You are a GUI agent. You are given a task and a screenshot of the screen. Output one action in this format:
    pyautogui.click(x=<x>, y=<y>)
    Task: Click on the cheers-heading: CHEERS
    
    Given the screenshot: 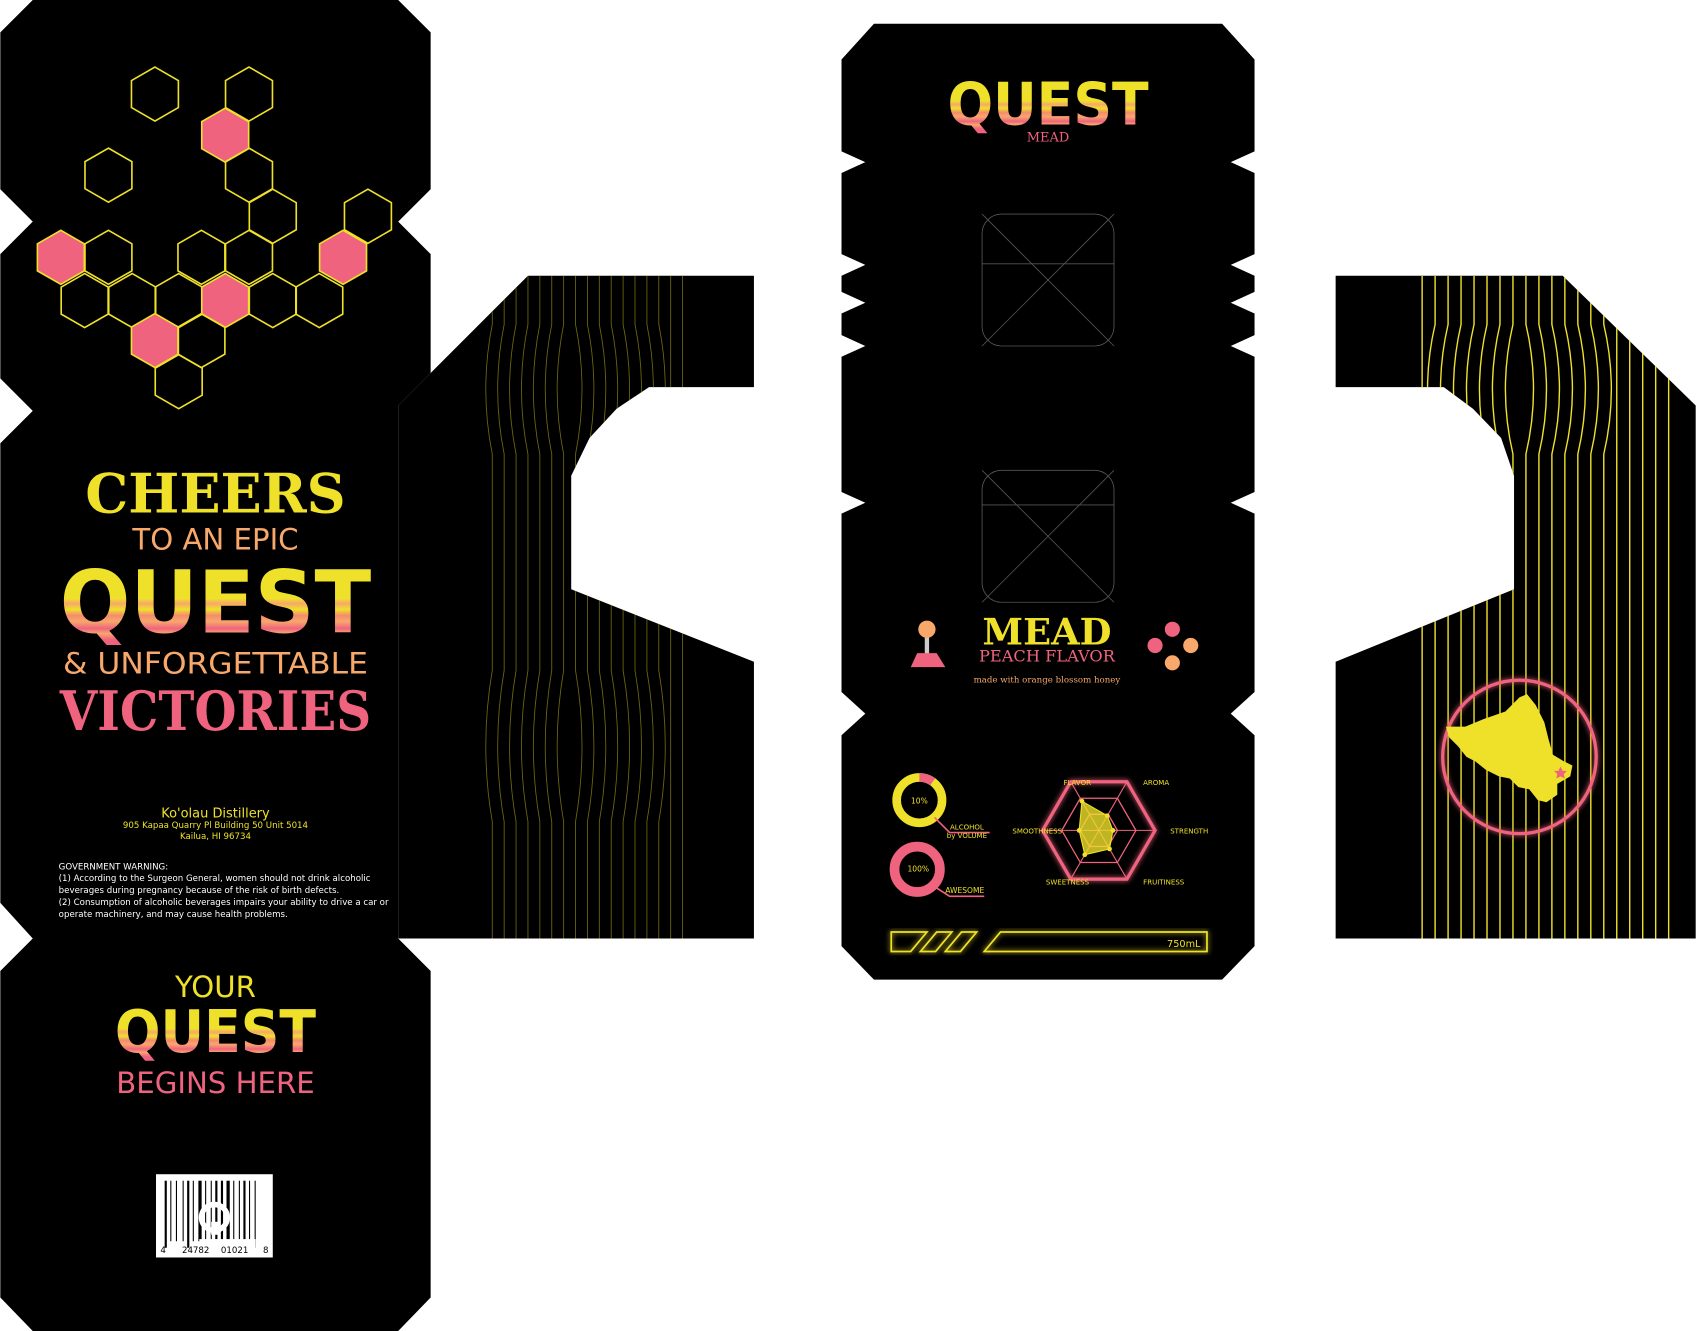 What is the action you would take?
    pyautogui.click(x=215, y=494)
    